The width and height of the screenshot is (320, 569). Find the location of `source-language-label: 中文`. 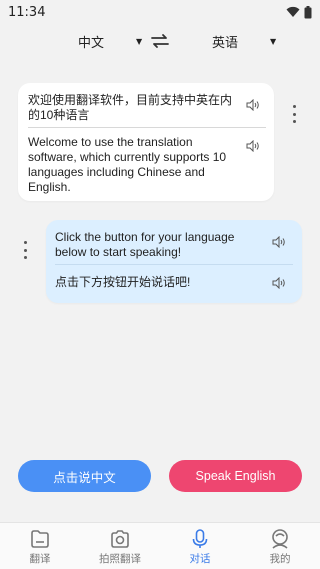

source-language-label: 中文 is located at coordinates (91, 43).